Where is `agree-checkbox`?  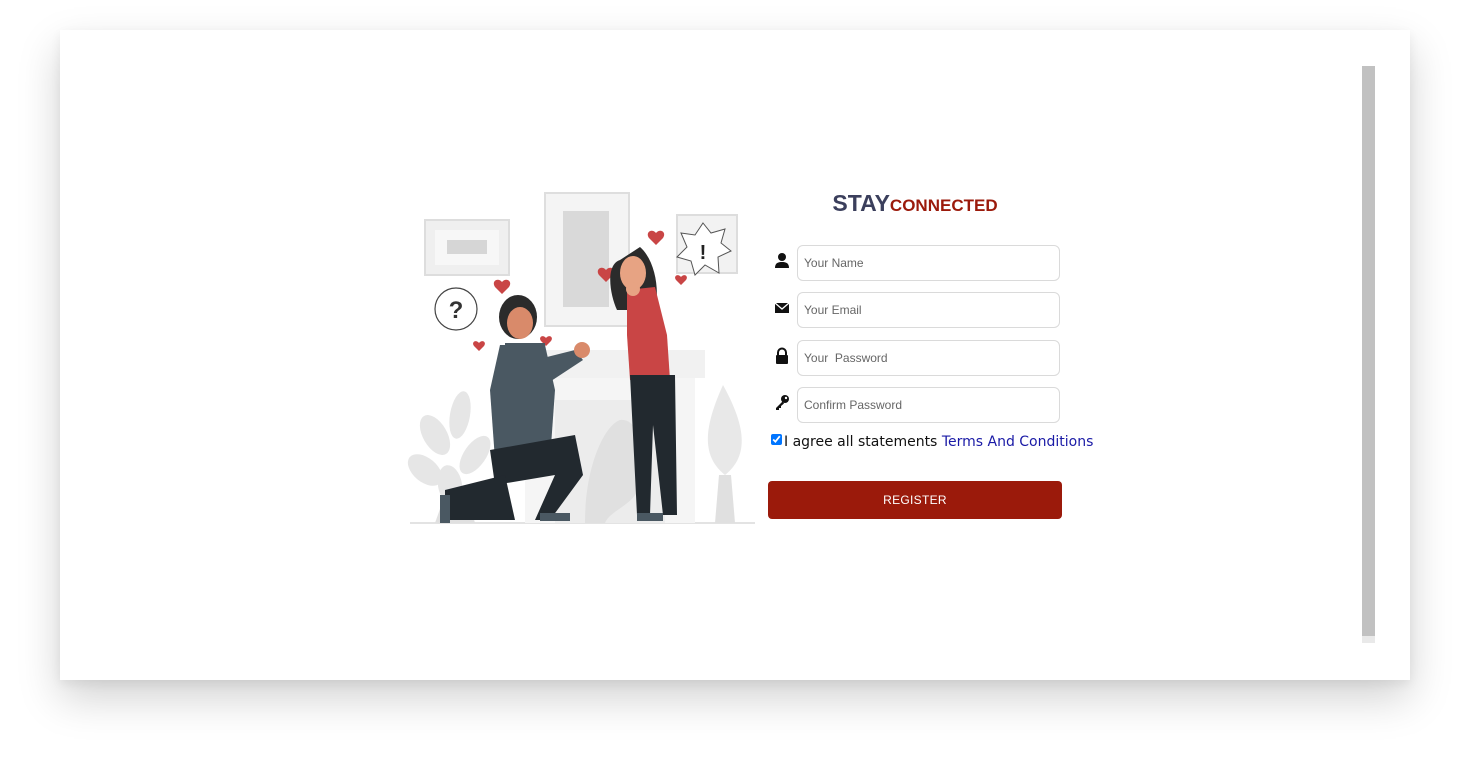
agree-checkbox is located at coordinates (776, 439).